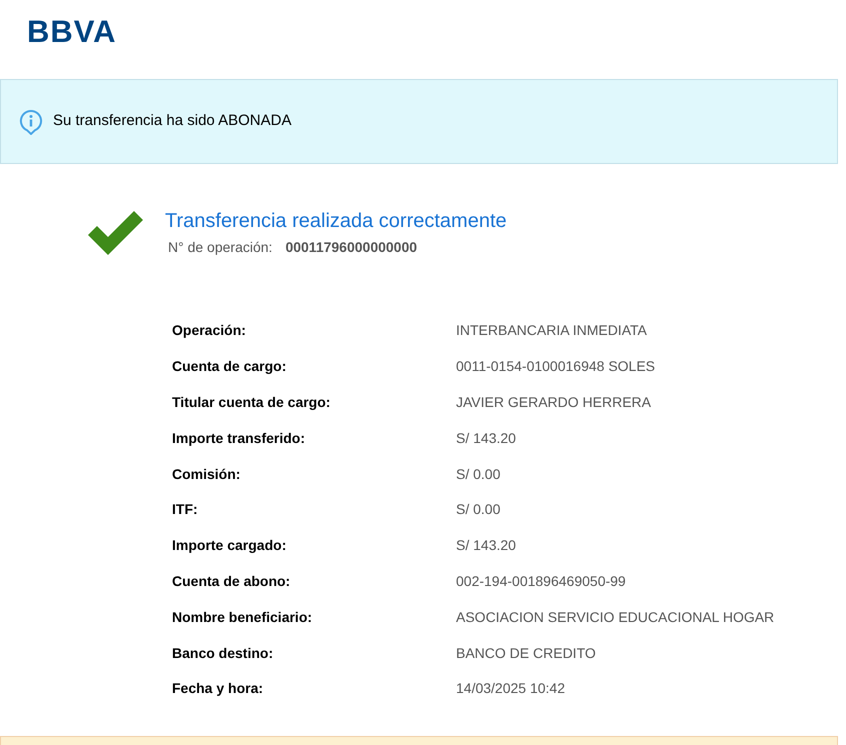  Describe the element at coordinates (556, 366) in the screenshot. I see `detail-value: 0011-0154-0100016948 SOLES` at that location.